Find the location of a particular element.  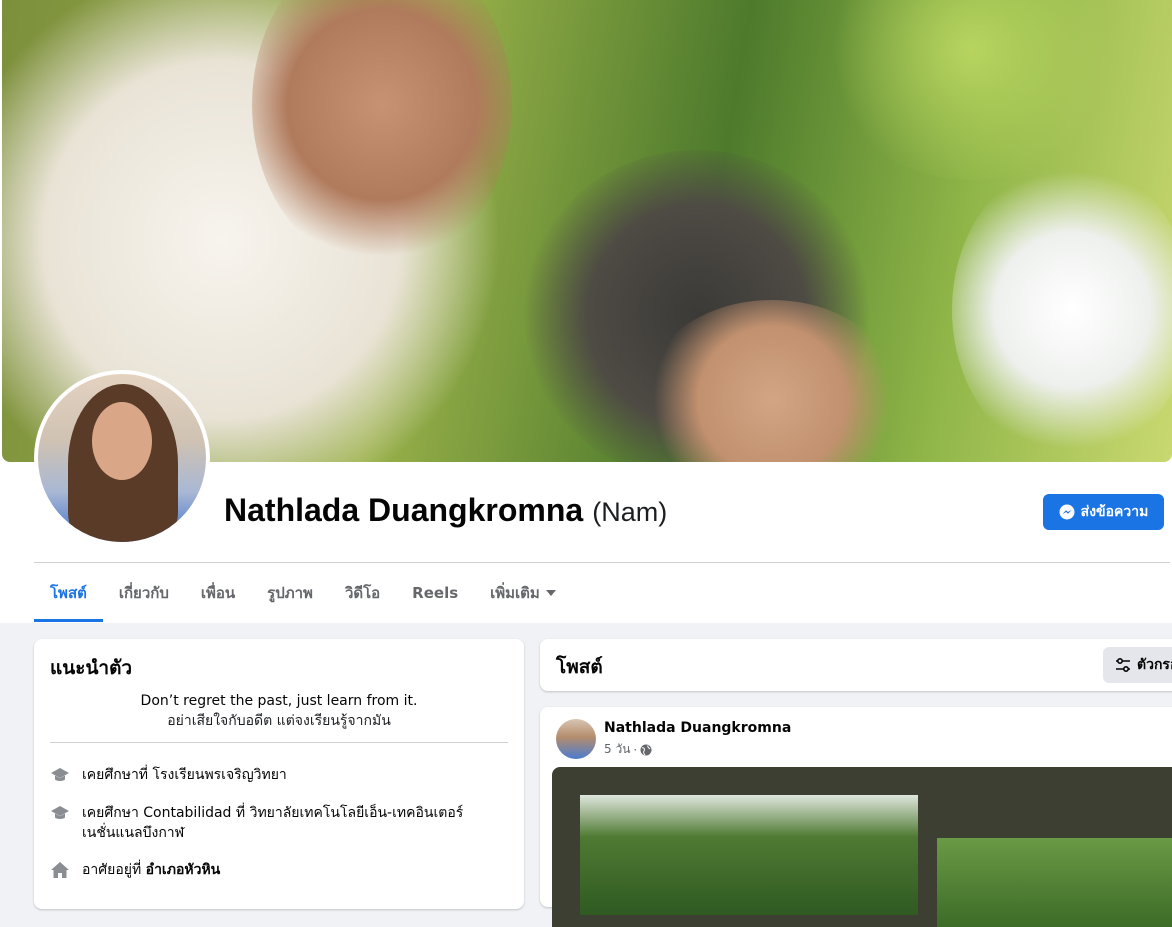

tab-photos-label: รูปภาพ is located at coordinates (290, 593).